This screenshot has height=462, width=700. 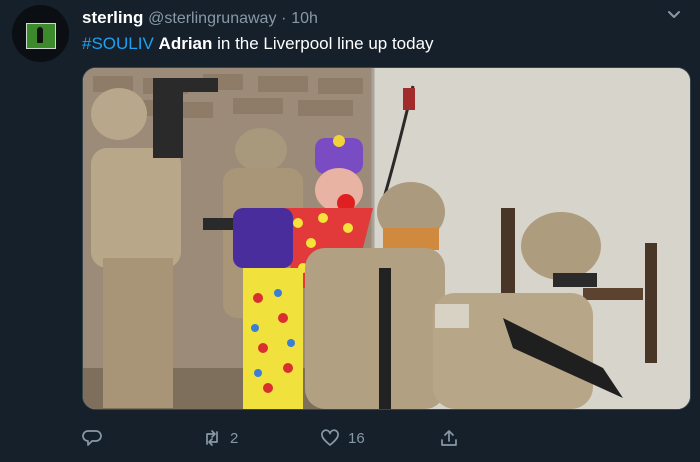 What do you see at coordinates (304, 18) in the screenshot?
I see `timestamp: 10h` at bounding box center [304, 18].